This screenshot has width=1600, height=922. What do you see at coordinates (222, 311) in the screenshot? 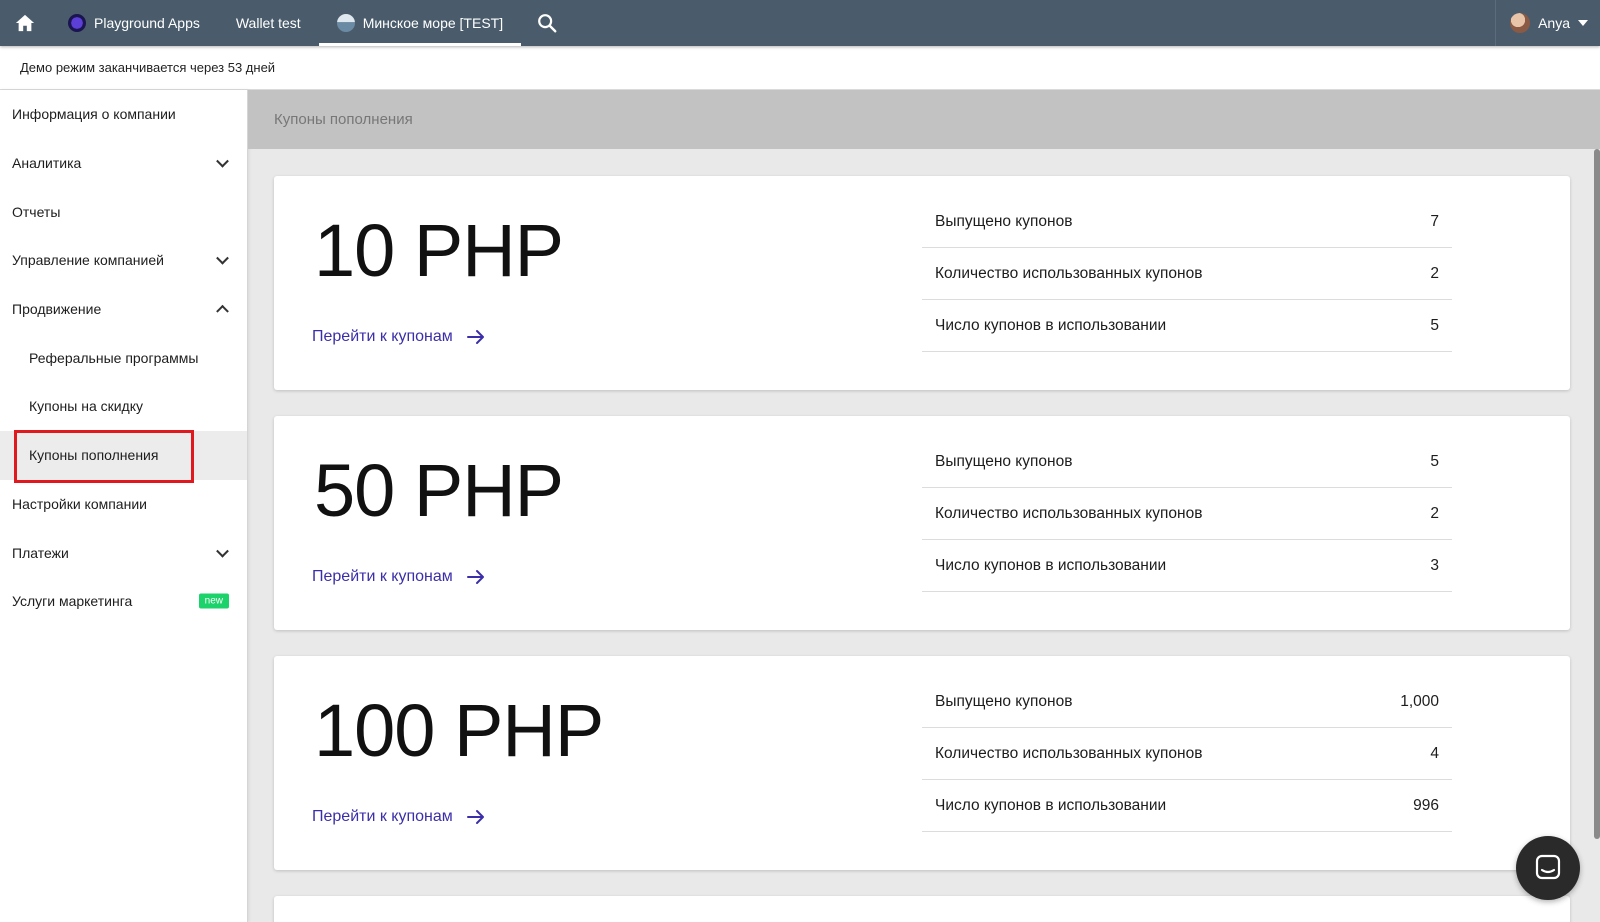
I see `chevron-up-icon` at bounding box center [222, 311].